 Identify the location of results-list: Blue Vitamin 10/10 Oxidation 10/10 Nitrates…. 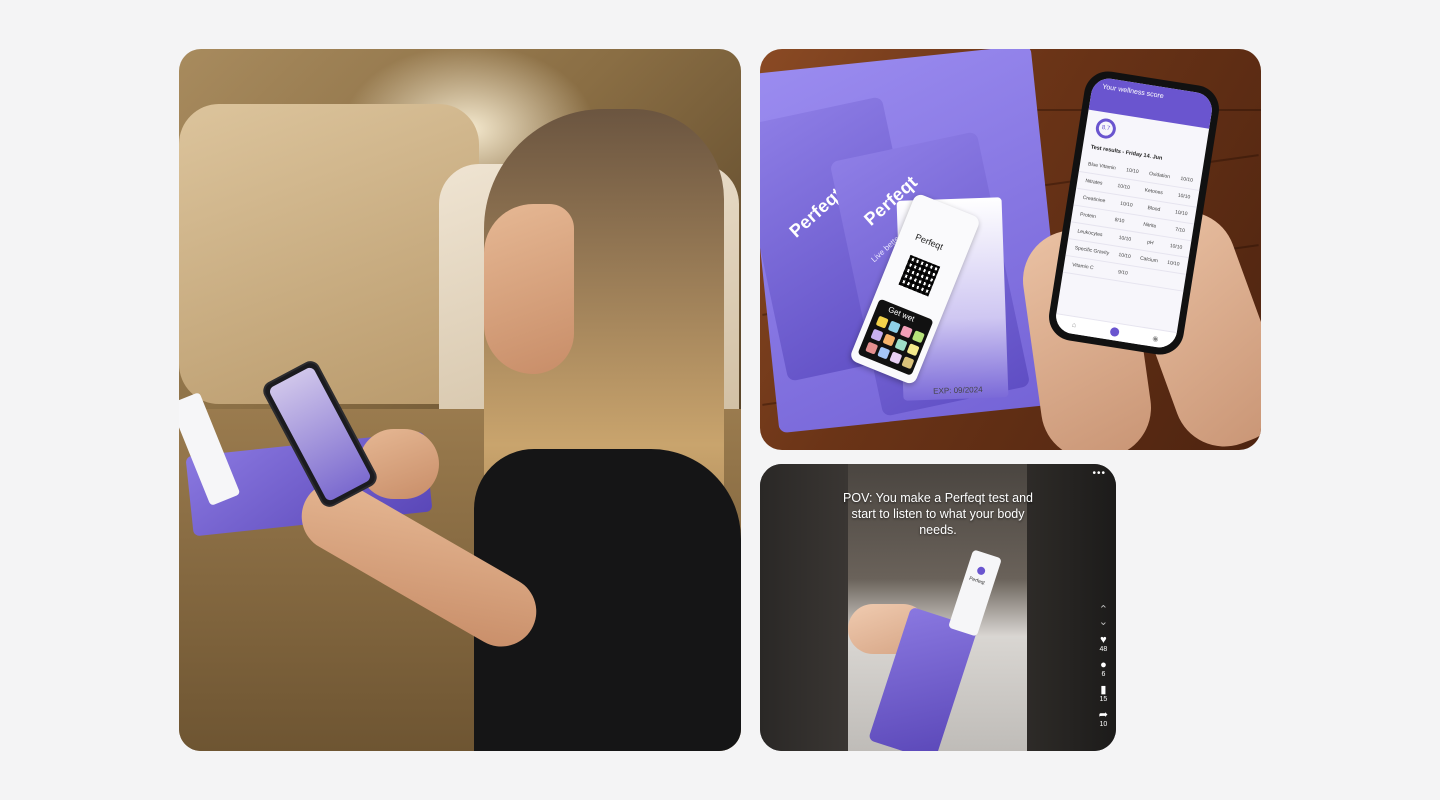
(1132, 223).